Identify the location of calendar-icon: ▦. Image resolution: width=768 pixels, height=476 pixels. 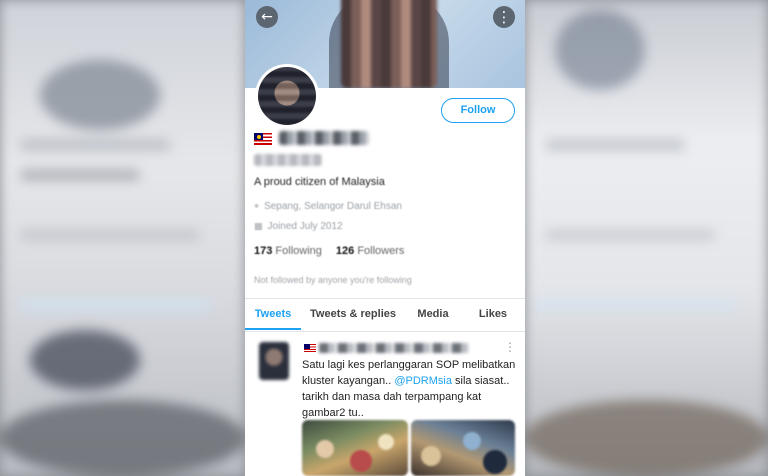
(258, 226).